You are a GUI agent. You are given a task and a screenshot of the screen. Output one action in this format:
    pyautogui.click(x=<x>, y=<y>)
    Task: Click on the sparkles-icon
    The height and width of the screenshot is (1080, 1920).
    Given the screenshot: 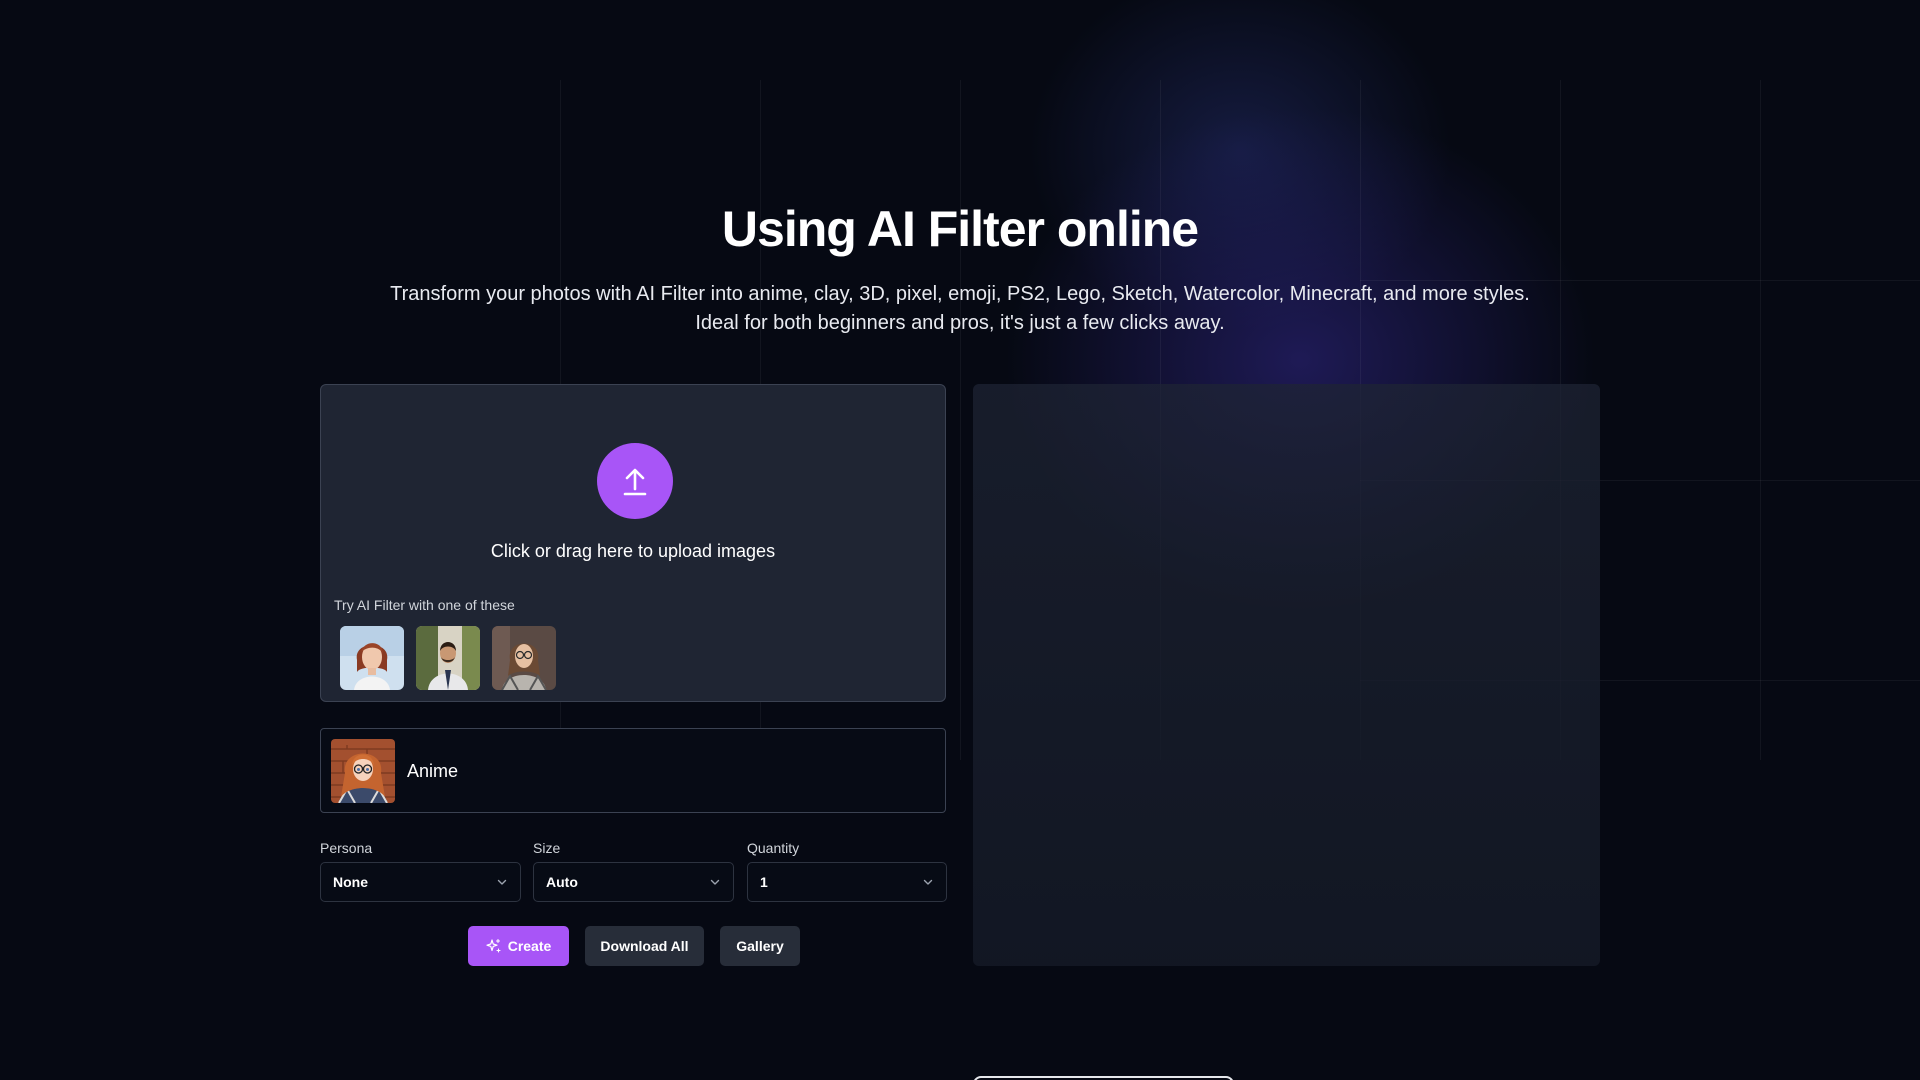 What is the action you would take?
    pyautogui.click(x=493, y=945)
    